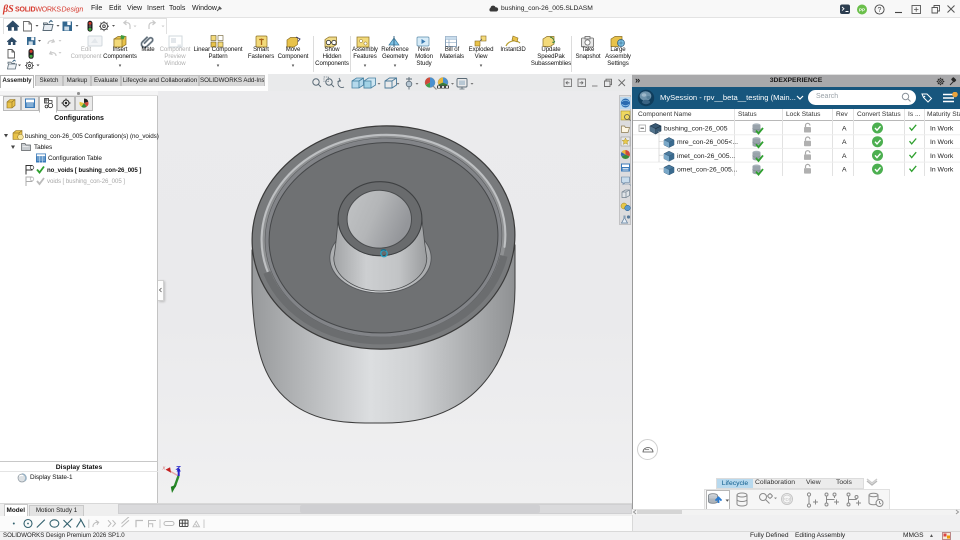 The height and width of the screenshot is (540, 960). What do you see at coordinates (73, 10) in the screenshot?
I see `svg-text: Design` at bounding box center [73, 10].